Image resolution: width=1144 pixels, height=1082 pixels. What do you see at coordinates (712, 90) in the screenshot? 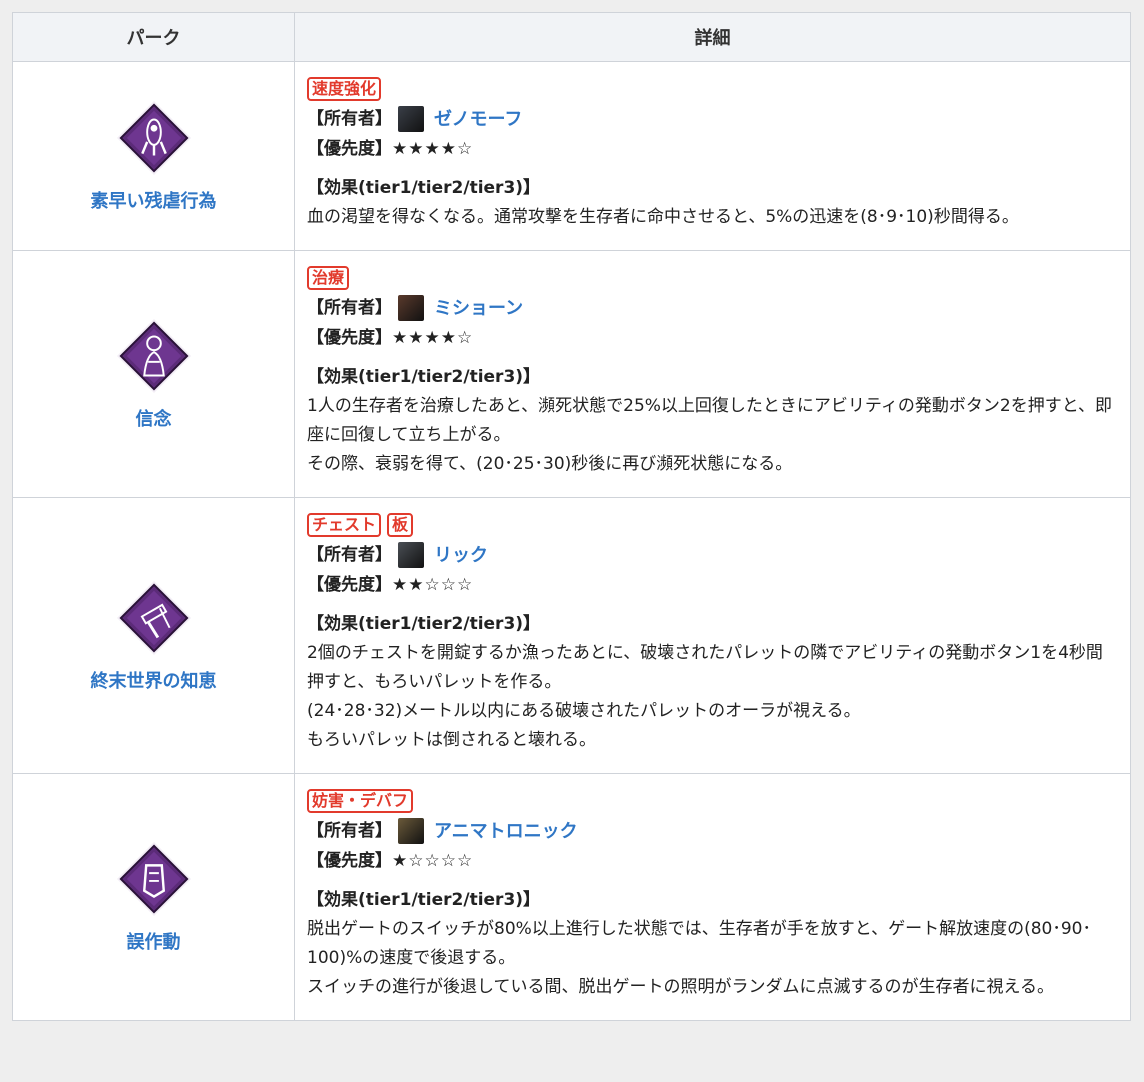
I see `tag-list: 速度強化` at bounding box center [712, 90].